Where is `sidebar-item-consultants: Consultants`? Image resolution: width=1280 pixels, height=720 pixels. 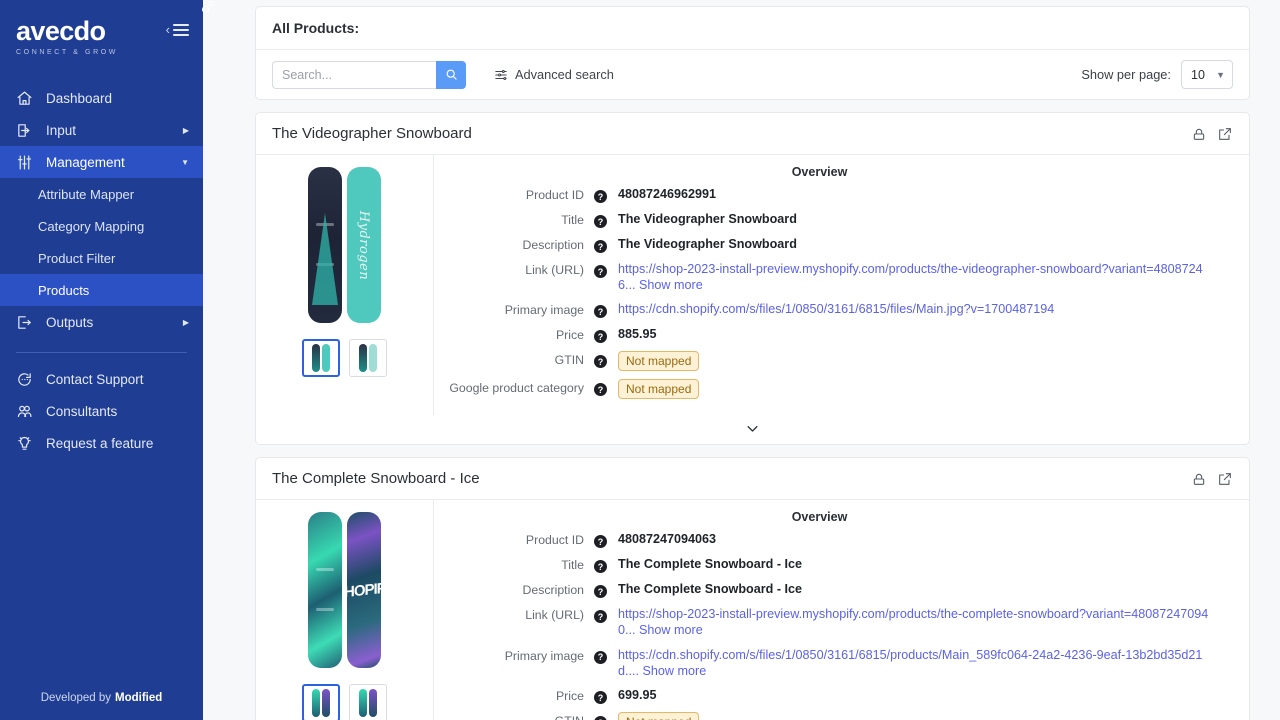
sidebar-item-consultants: Consultants is located at coordinates (101, 411).